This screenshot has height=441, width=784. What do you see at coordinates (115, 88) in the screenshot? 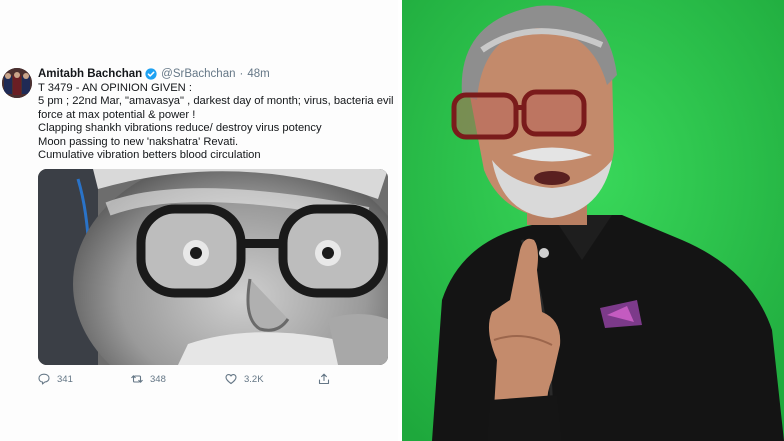
I see `tweet-line: T 3479 - AN OPINION GIVEN :` at bounding box center [115, 88].